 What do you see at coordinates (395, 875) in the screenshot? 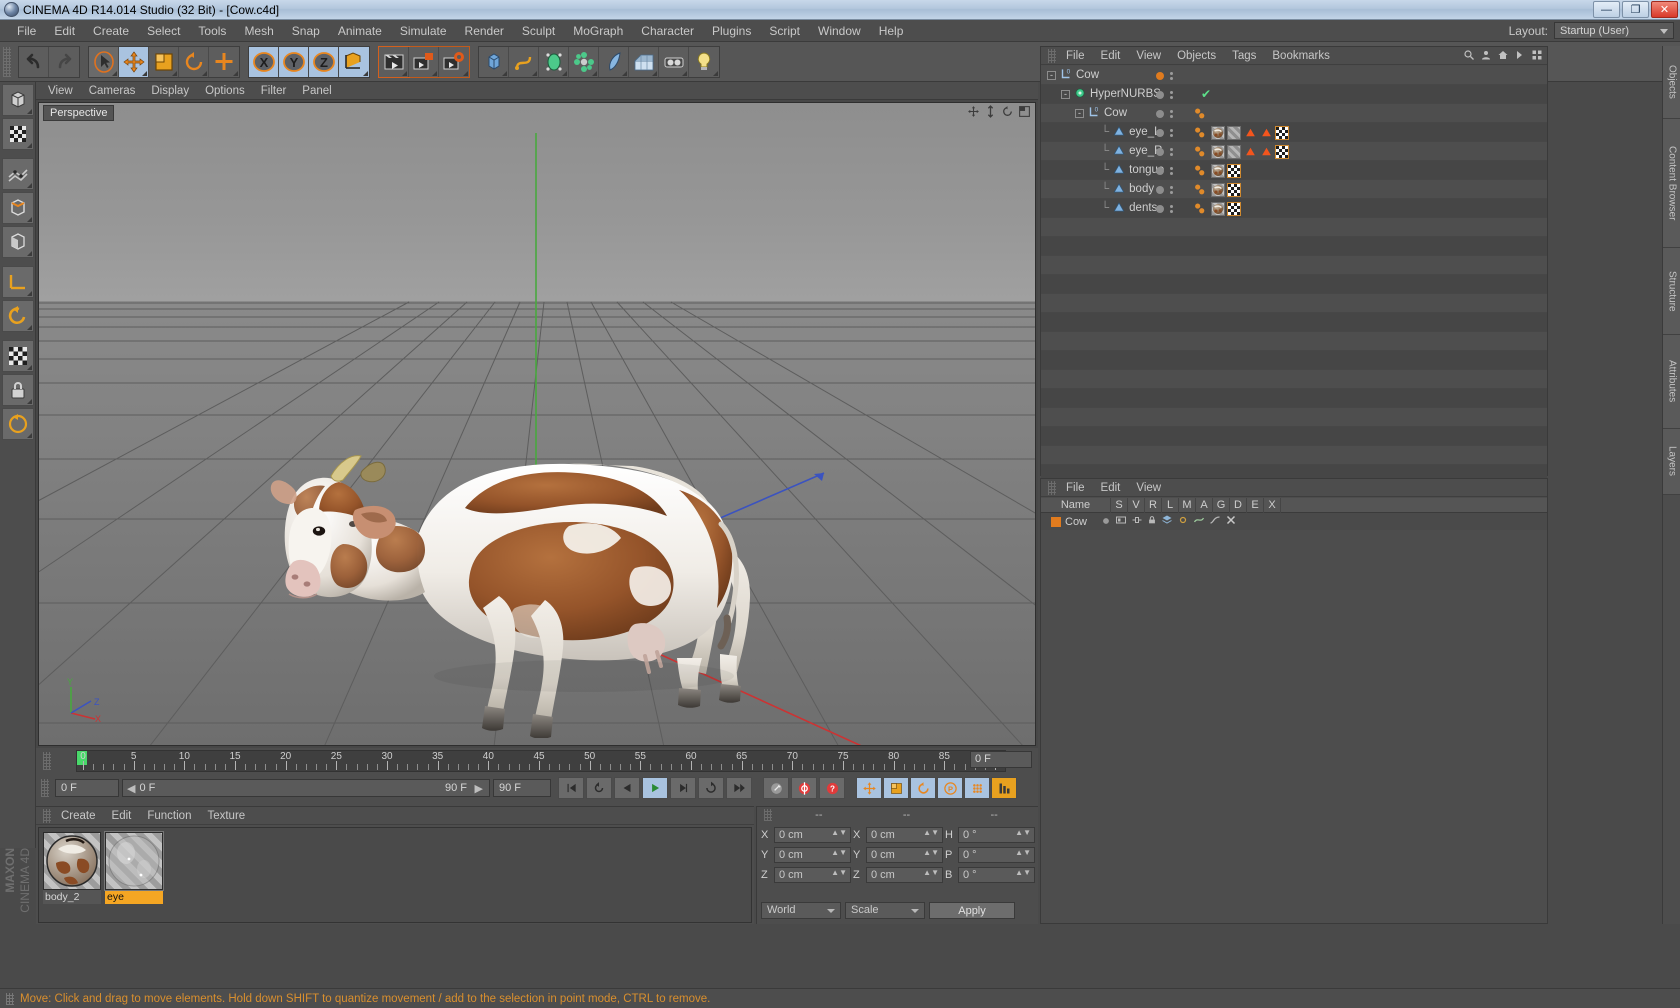
I see `material-swatch-list: body_2 eye` at bounding box center [395, 875].